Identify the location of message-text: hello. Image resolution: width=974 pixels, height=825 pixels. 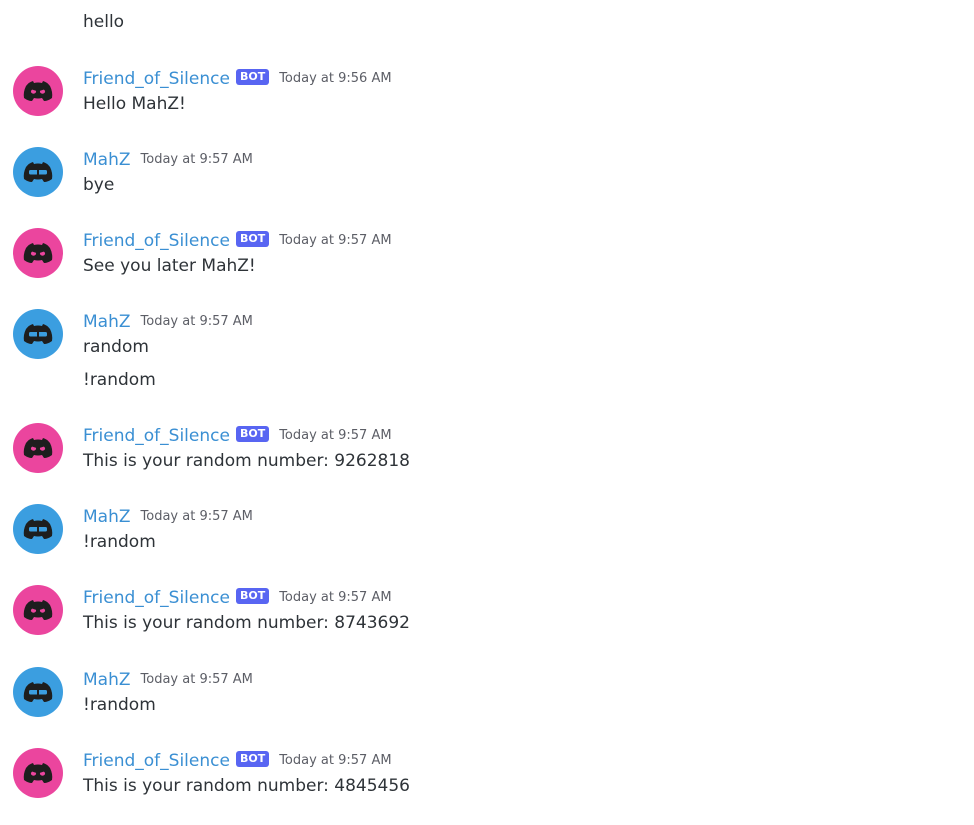
(104, 22).